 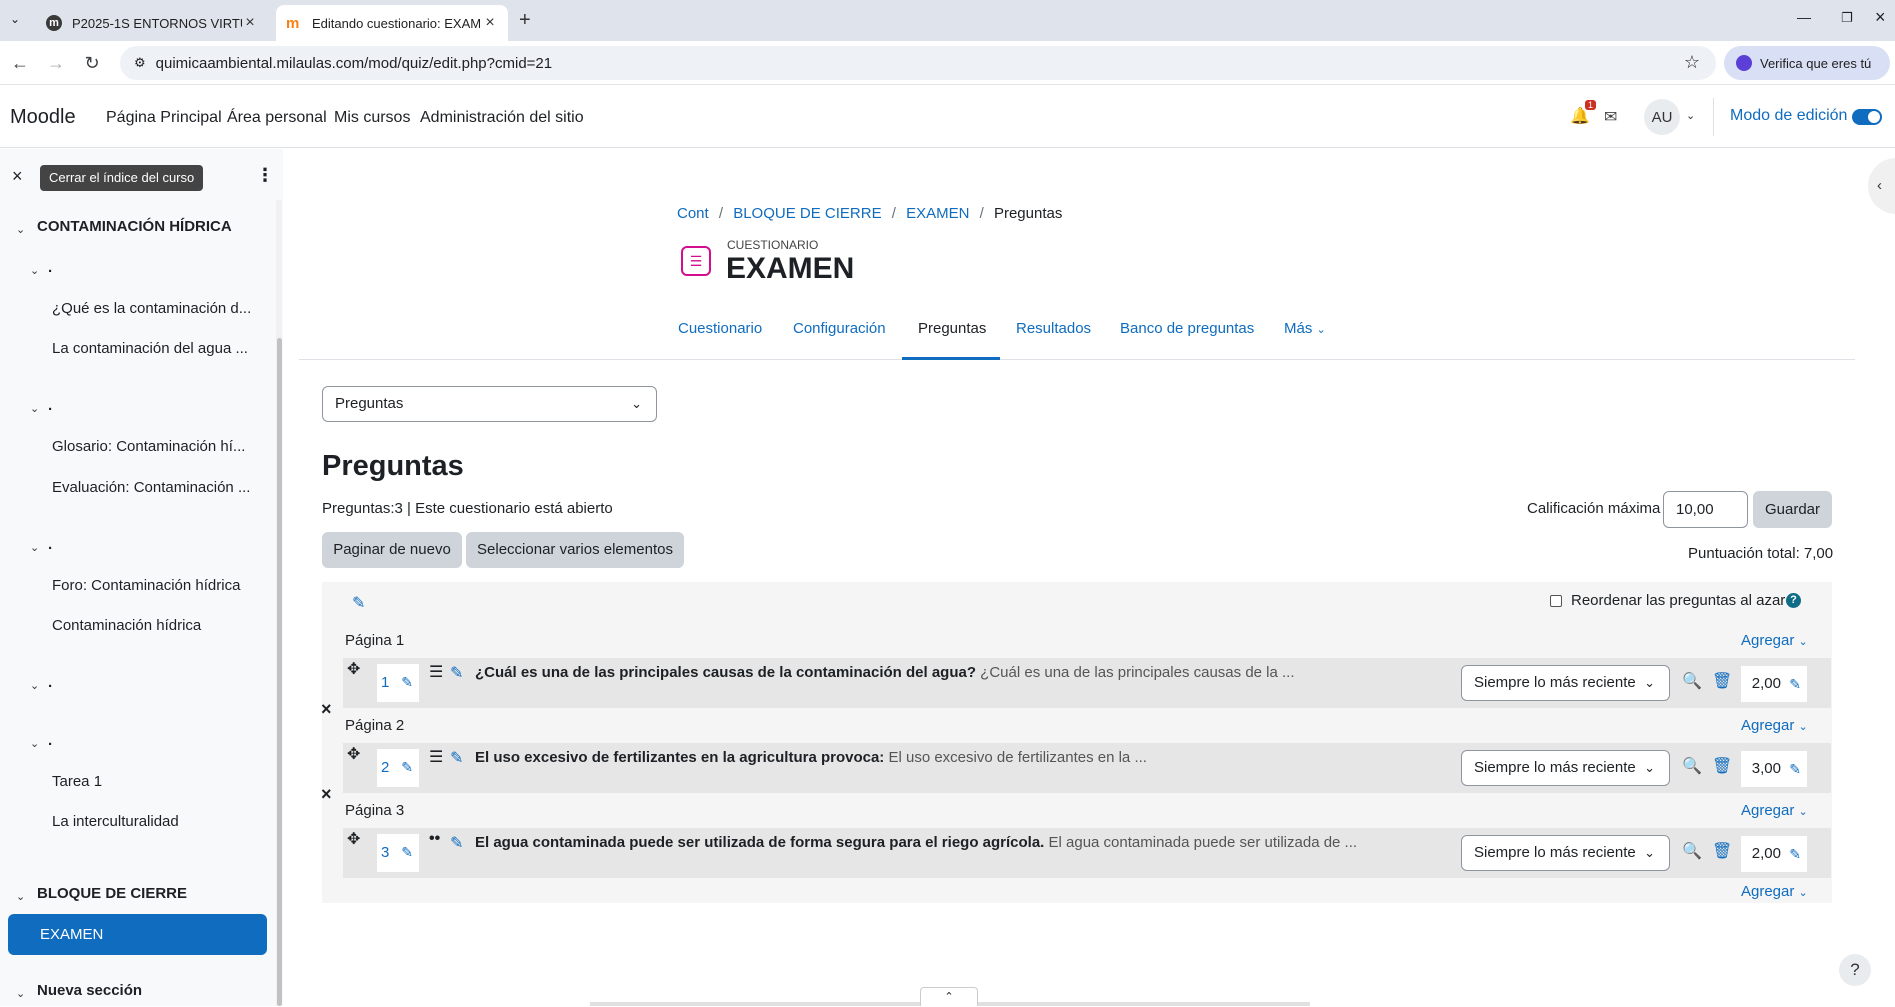 What do you see at coordinates (115, 821) in the screenshot?
I see `course-item: La interculturalidad` at bounding box center [115, 821].